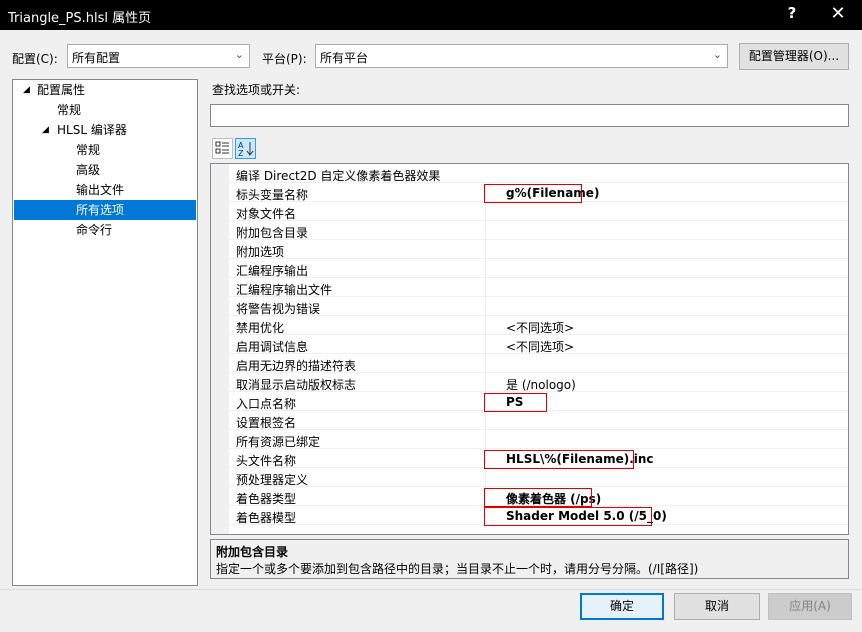 The height and width of the screenshot is (632, 862). Describe the element at coordinates (61, 90) in the screenshot. I see `tree-item-config-props: 配置属性` at that location.